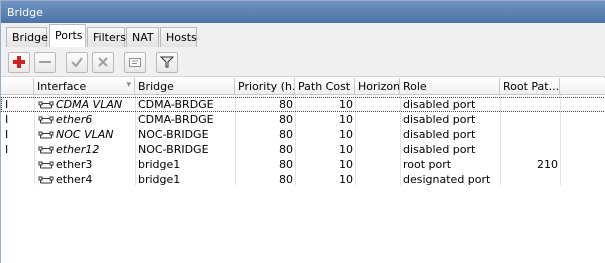 The width and height of the screenshot is (605, 263). I want to click on table-row: Iether6 CDMA-BRDGE 80 10 disabled port, so click(303, 119).